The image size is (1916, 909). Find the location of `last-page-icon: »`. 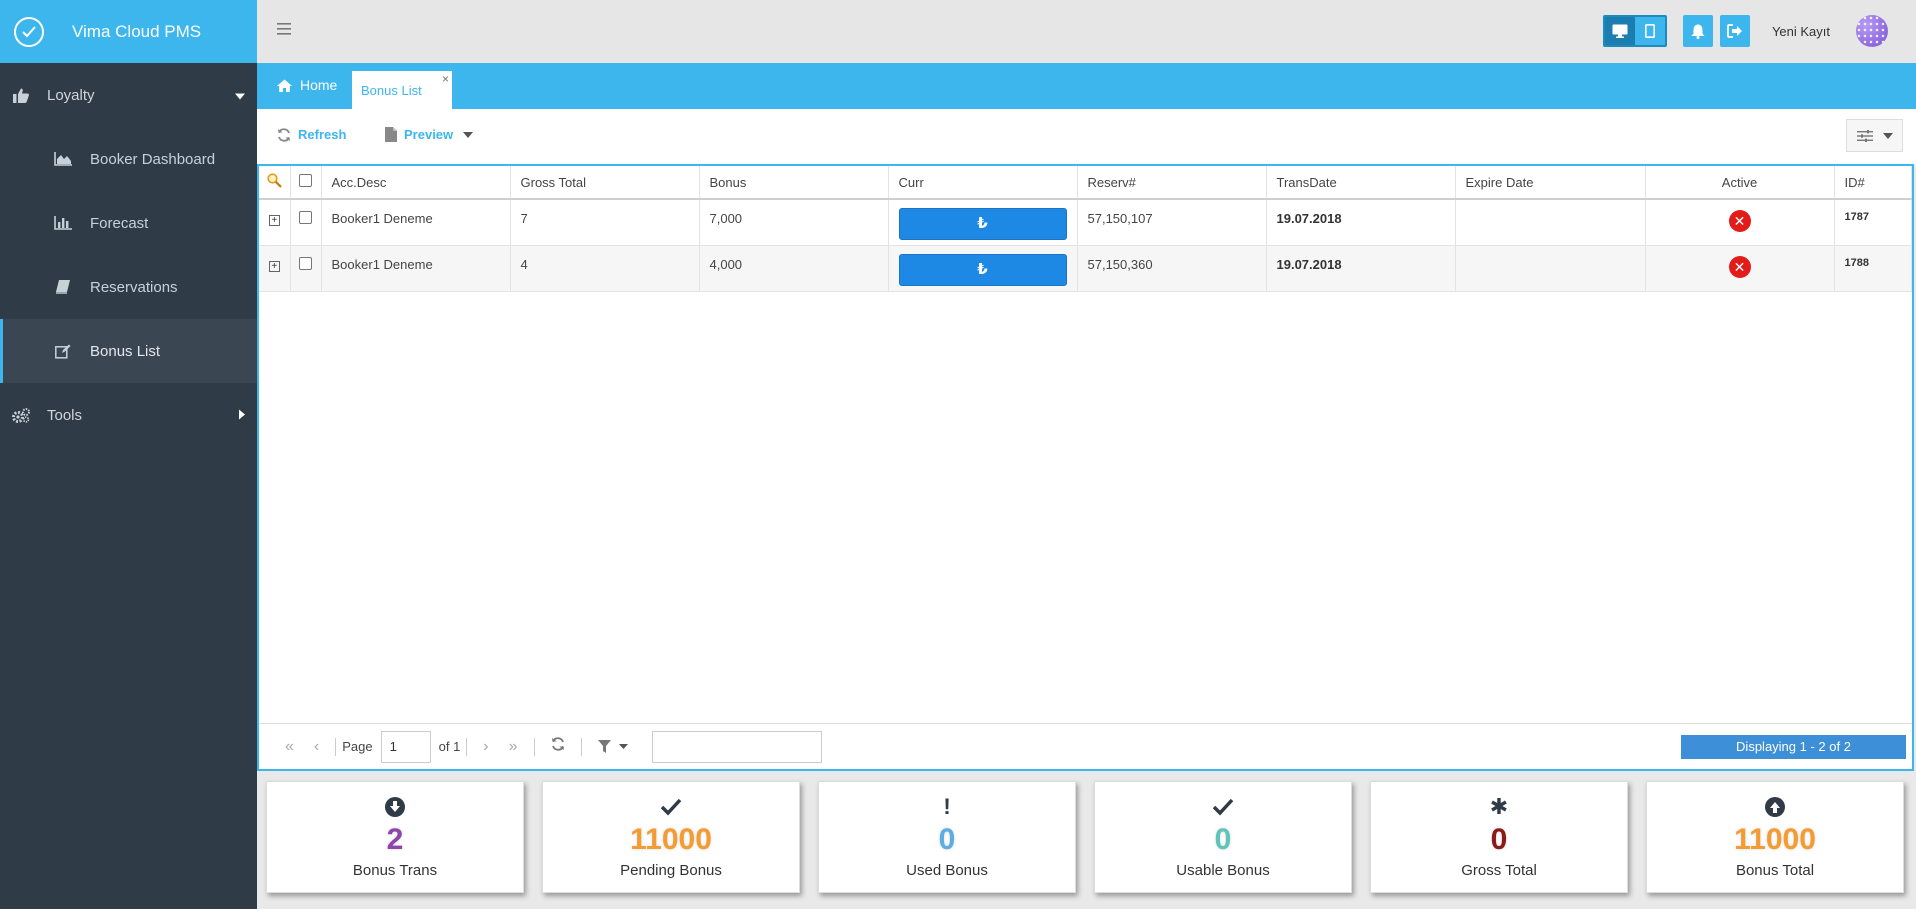

last-page-icon: » is located at coordinates (513, 747).